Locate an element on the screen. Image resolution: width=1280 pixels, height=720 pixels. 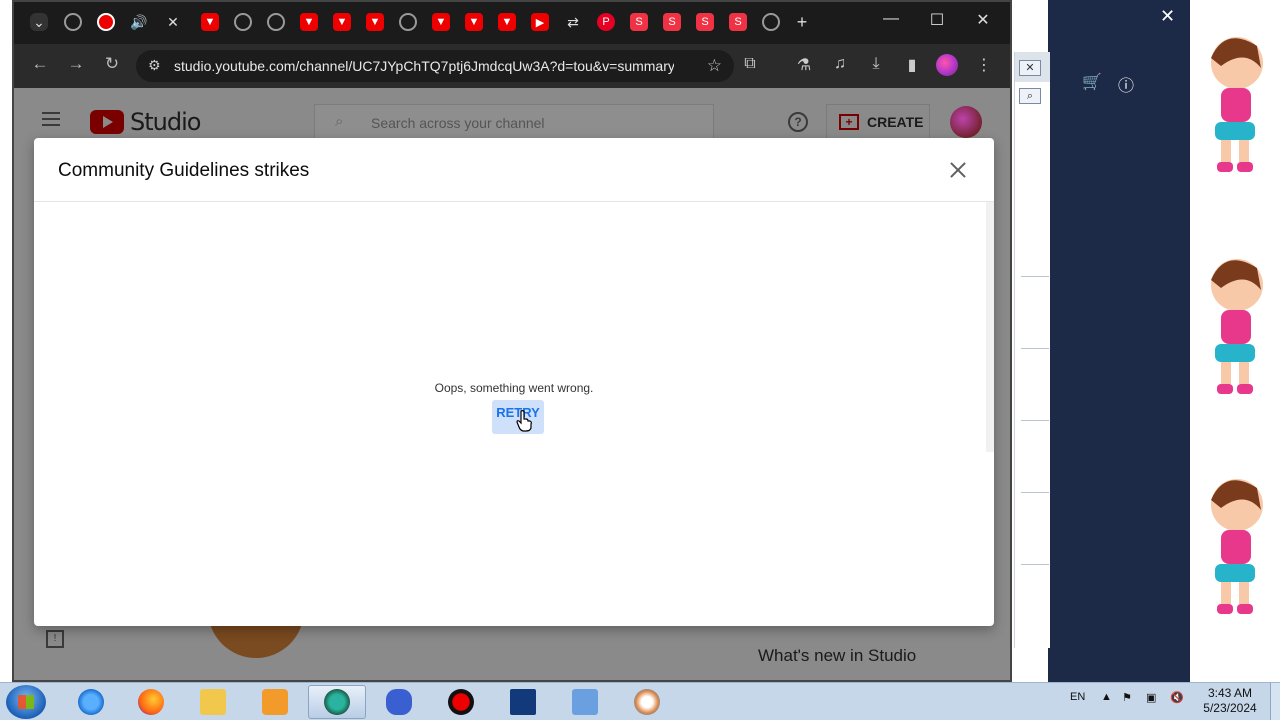
tab-pinterest-icon: P is located at coordinates (606, 22).